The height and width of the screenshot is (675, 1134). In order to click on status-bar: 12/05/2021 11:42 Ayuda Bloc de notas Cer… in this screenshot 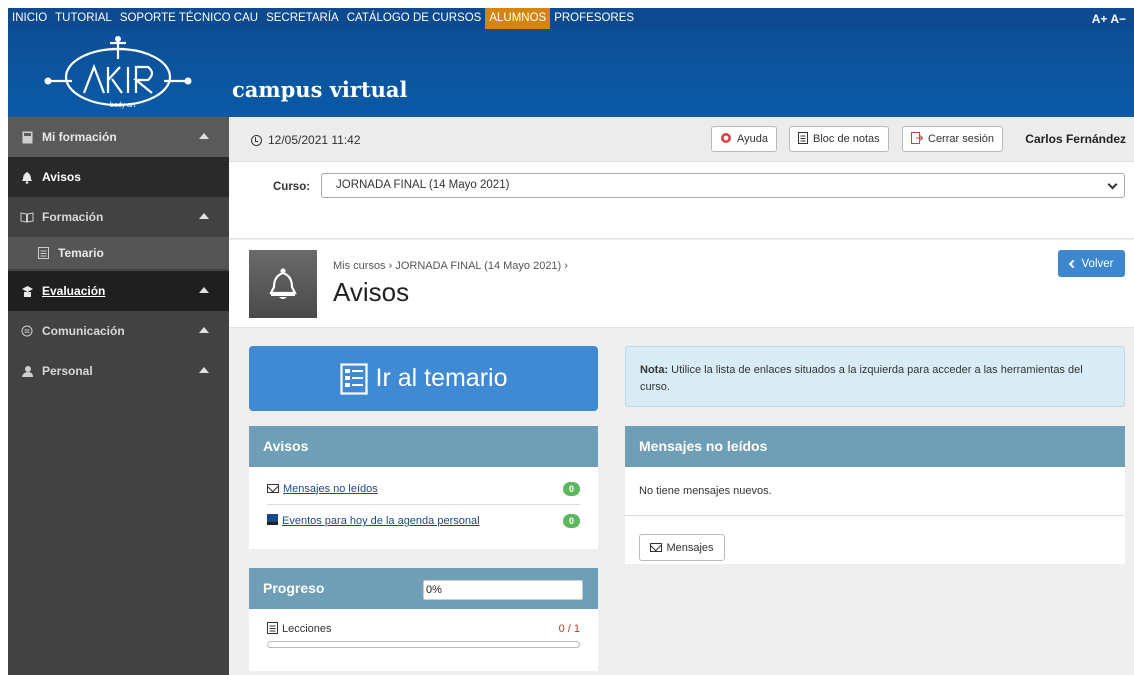, I will do `click(681, 139)`.